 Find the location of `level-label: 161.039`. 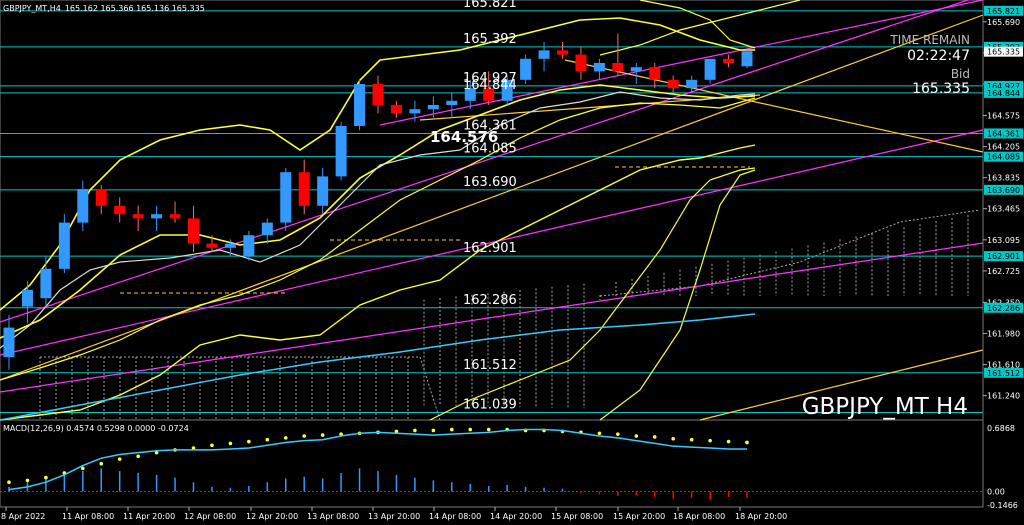

level-label: 161.039 is located at coordinates (490, 405).